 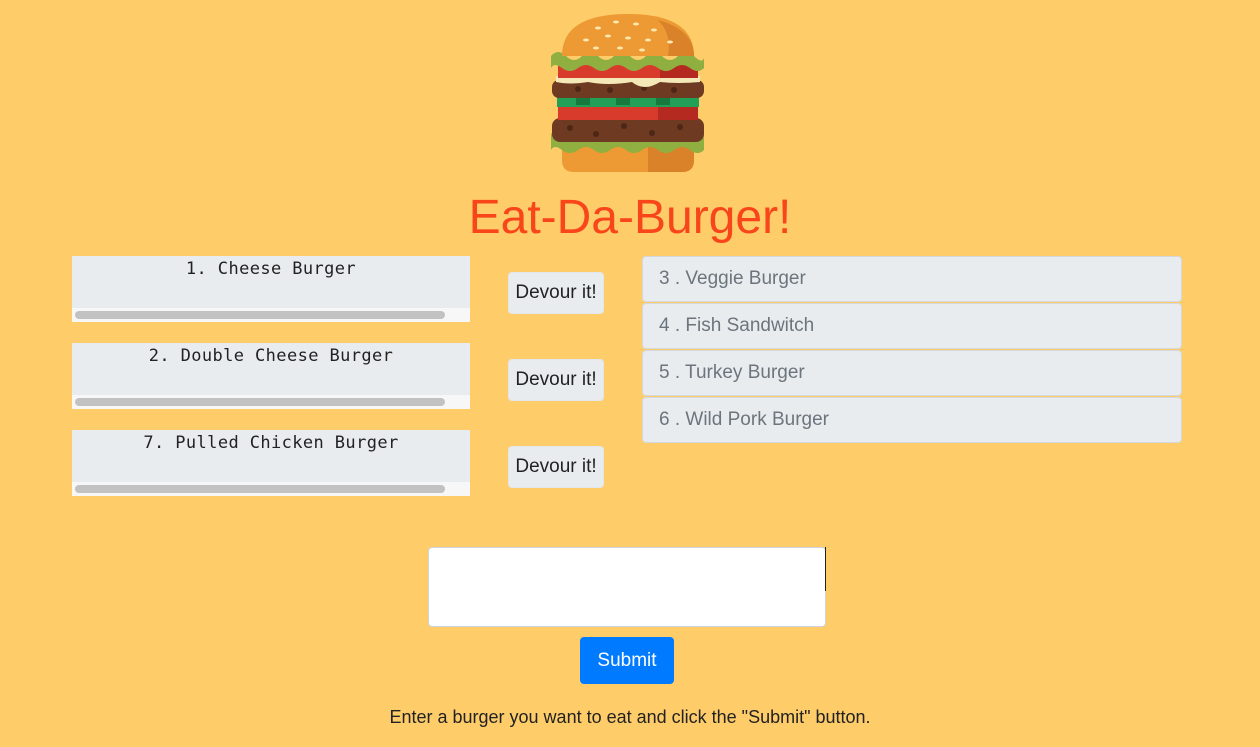 What do you see at coordinates (271, 376) in the screenshot?
I see `burger-item: 2. Double Cheese Burger` at bounding box center [271, 376].